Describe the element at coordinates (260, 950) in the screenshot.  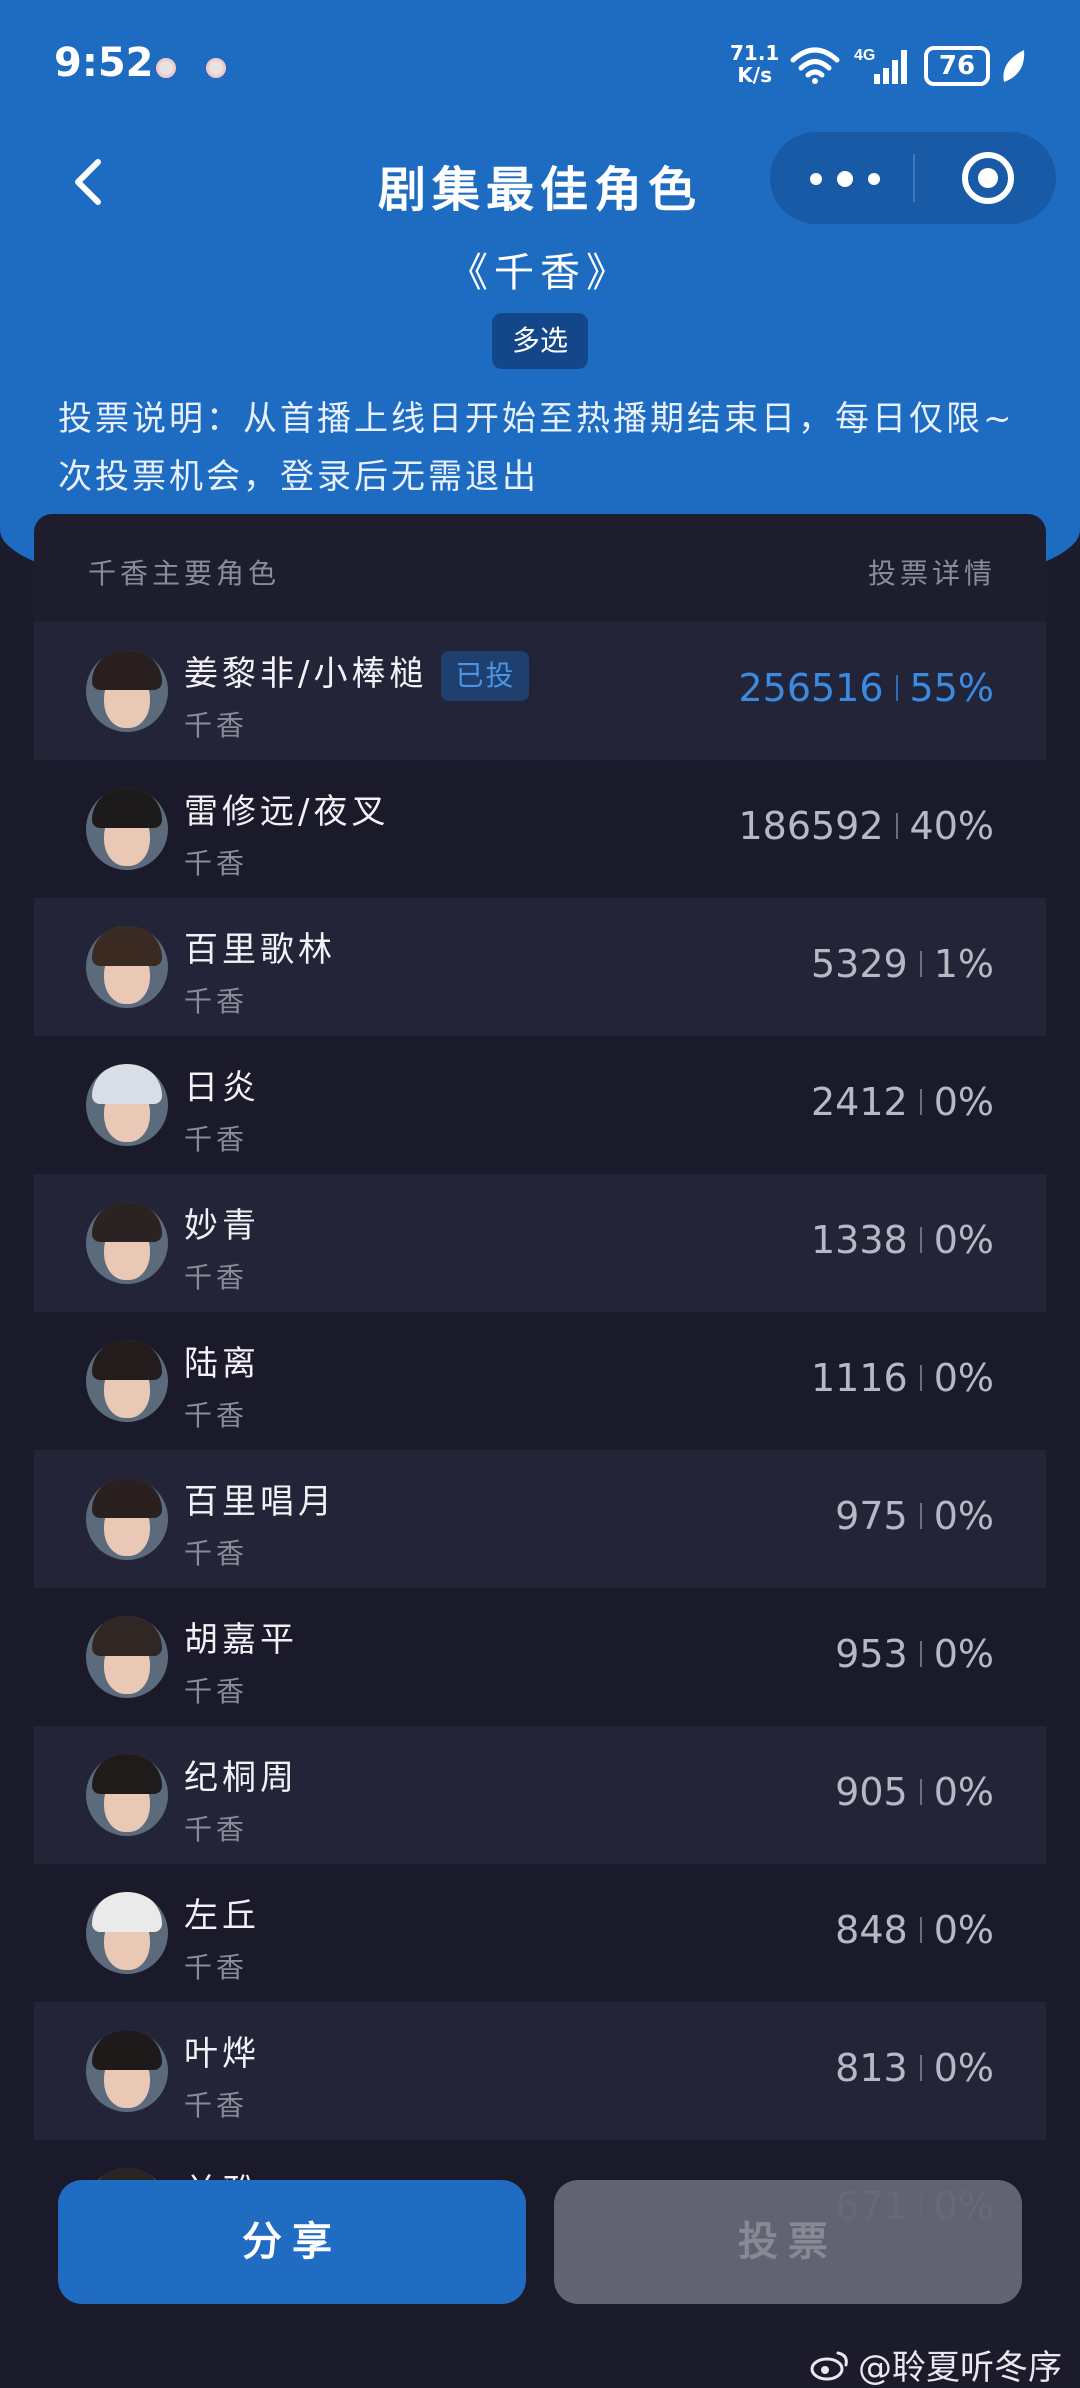
I see `candidate-name-text: 百里歌林` at that location.